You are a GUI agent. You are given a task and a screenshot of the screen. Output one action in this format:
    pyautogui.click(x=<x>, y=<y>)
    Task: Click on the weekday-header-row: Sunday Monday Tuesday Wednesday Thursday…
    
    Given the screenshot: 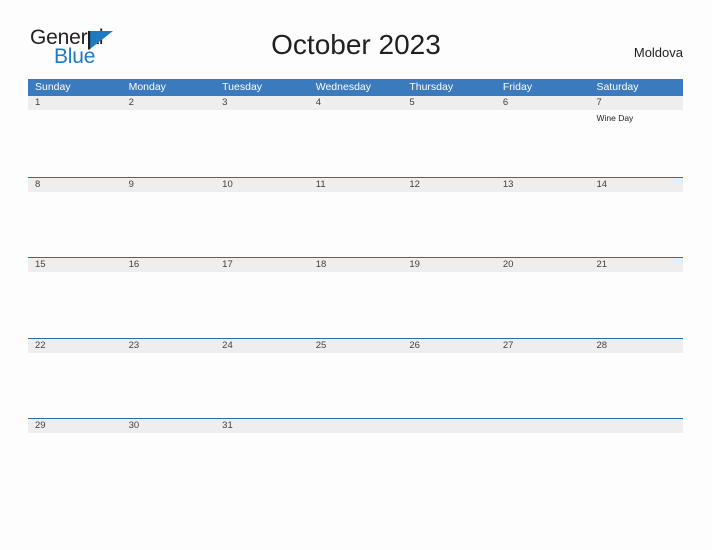 What is the action you would take?
    pyautogui.click(x=355, y=87)
    